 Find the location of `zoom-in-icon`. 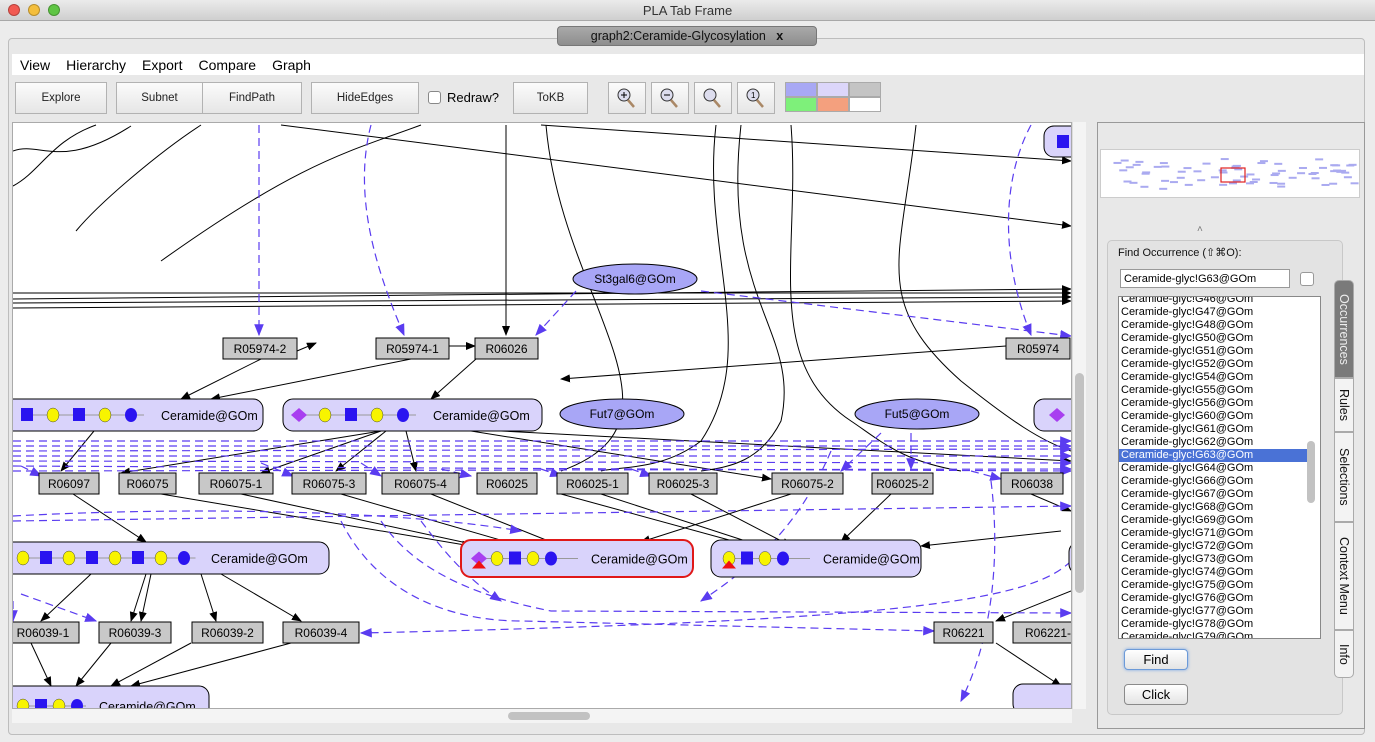

zoom-in-icon is located at coordinates (627, 98).